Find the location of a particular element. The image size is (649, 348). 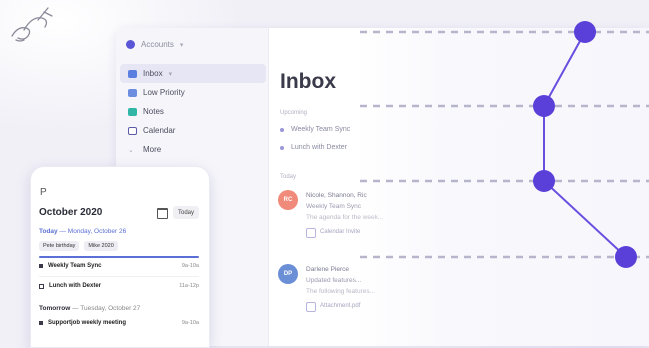

sidebar-item-notes: Notes is located at coordinates (193, 111).